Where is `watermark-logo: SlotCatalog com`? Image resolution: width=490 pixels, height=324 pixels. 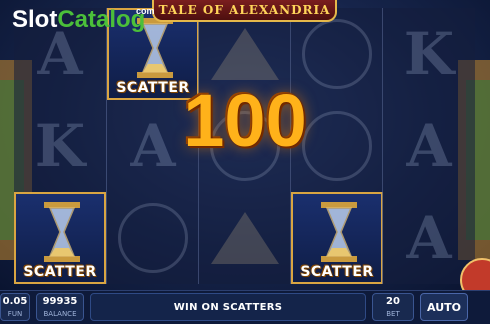
watermark-logo: SlotCatalog com is located at coordinates (83, 20).